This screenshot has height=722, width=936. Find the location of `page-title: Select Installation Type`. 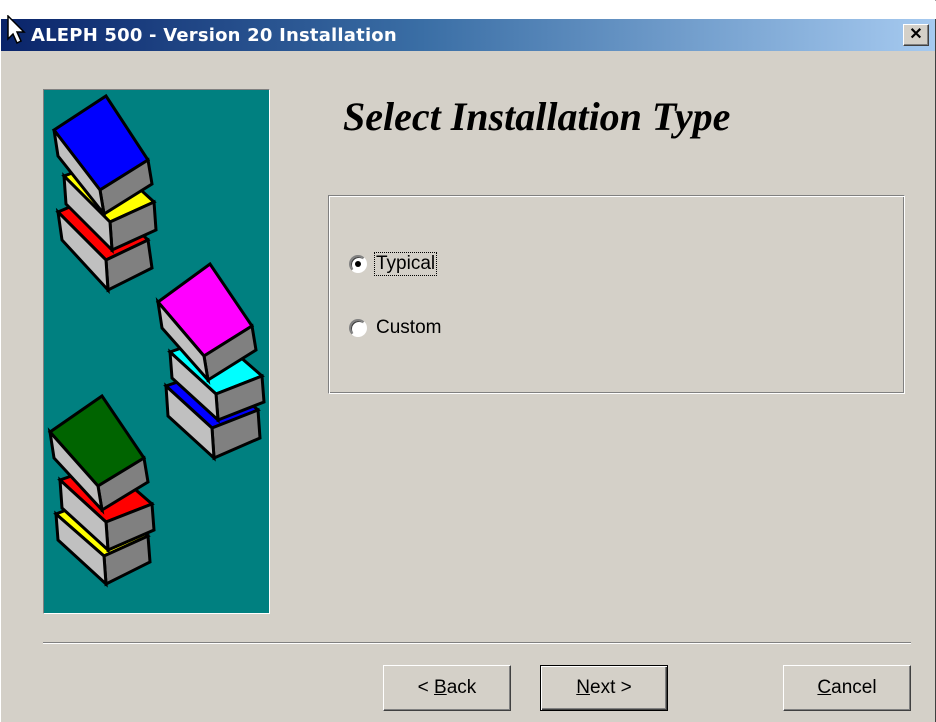

page-title: Select Installation Type is located at coordinates (537, 116).